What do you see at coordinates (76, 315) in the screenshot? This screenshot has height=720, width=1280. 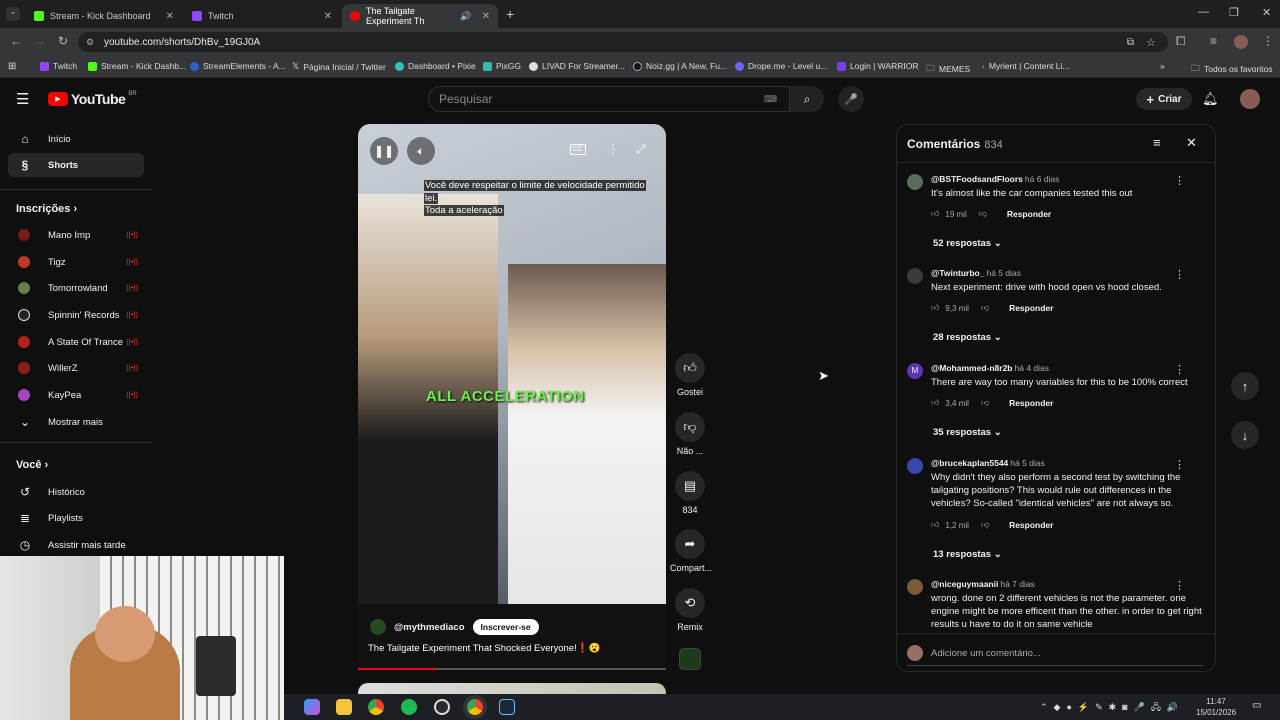 I see `sidebar-sub-item: Spinnin' Records ((•))` at bounding box center [76, 315].